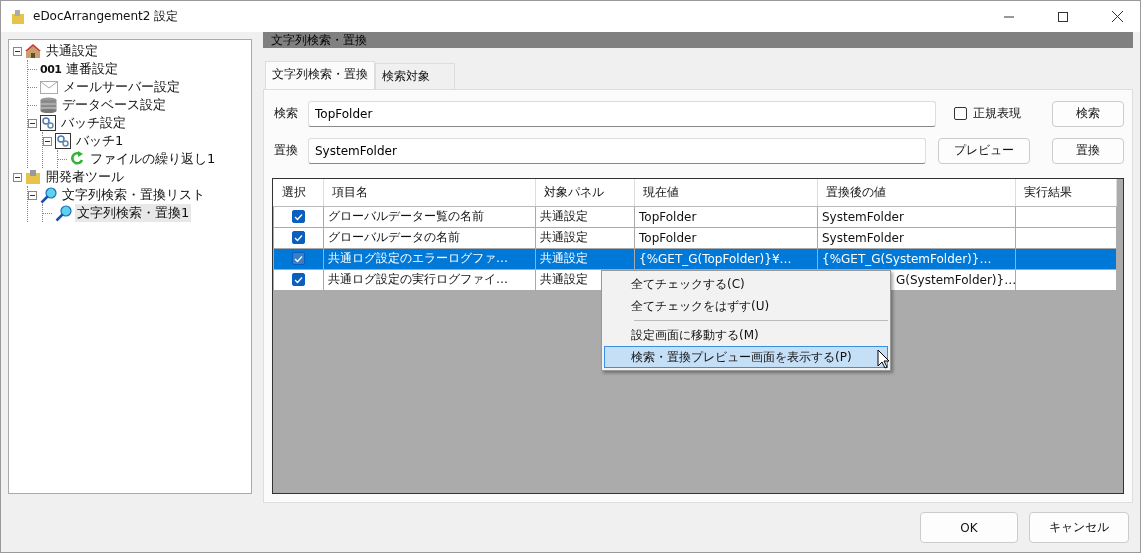  What do you see at coordinates (51, 69) in the screenshot?
I see `number-icon: 001` at bounding box center [51, 69].